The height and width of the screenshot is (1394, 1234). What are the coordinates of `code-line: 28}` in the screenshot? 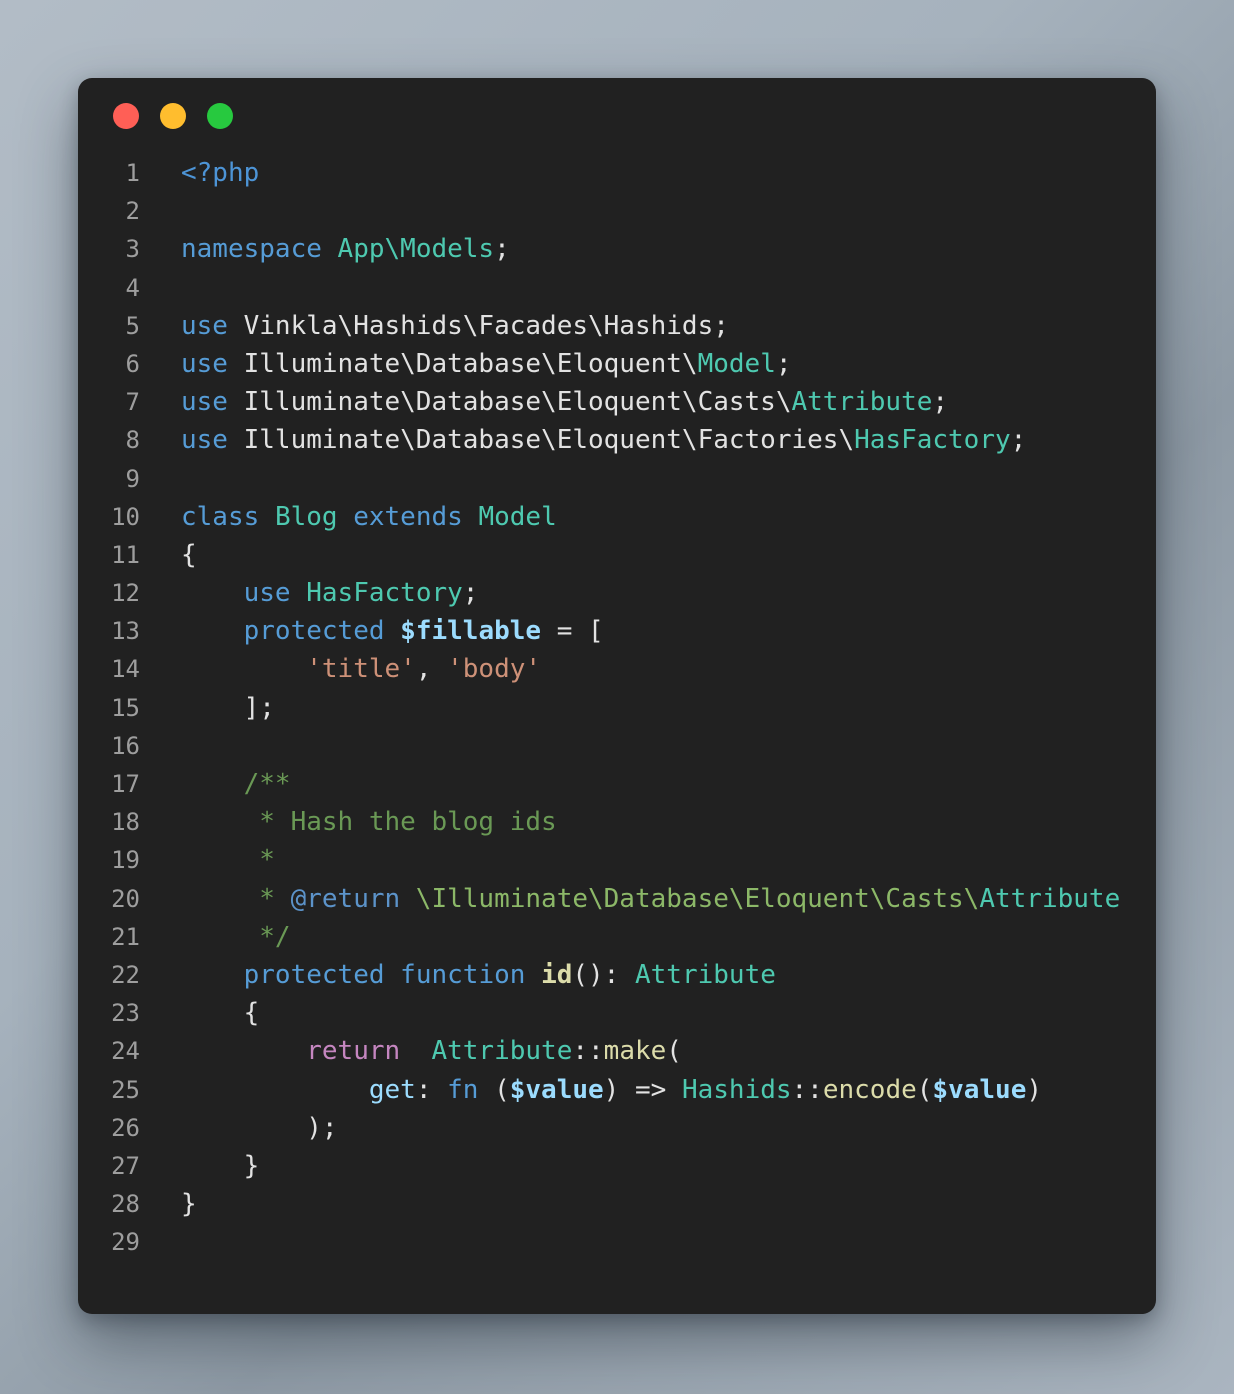 It's located at (617, 1204).